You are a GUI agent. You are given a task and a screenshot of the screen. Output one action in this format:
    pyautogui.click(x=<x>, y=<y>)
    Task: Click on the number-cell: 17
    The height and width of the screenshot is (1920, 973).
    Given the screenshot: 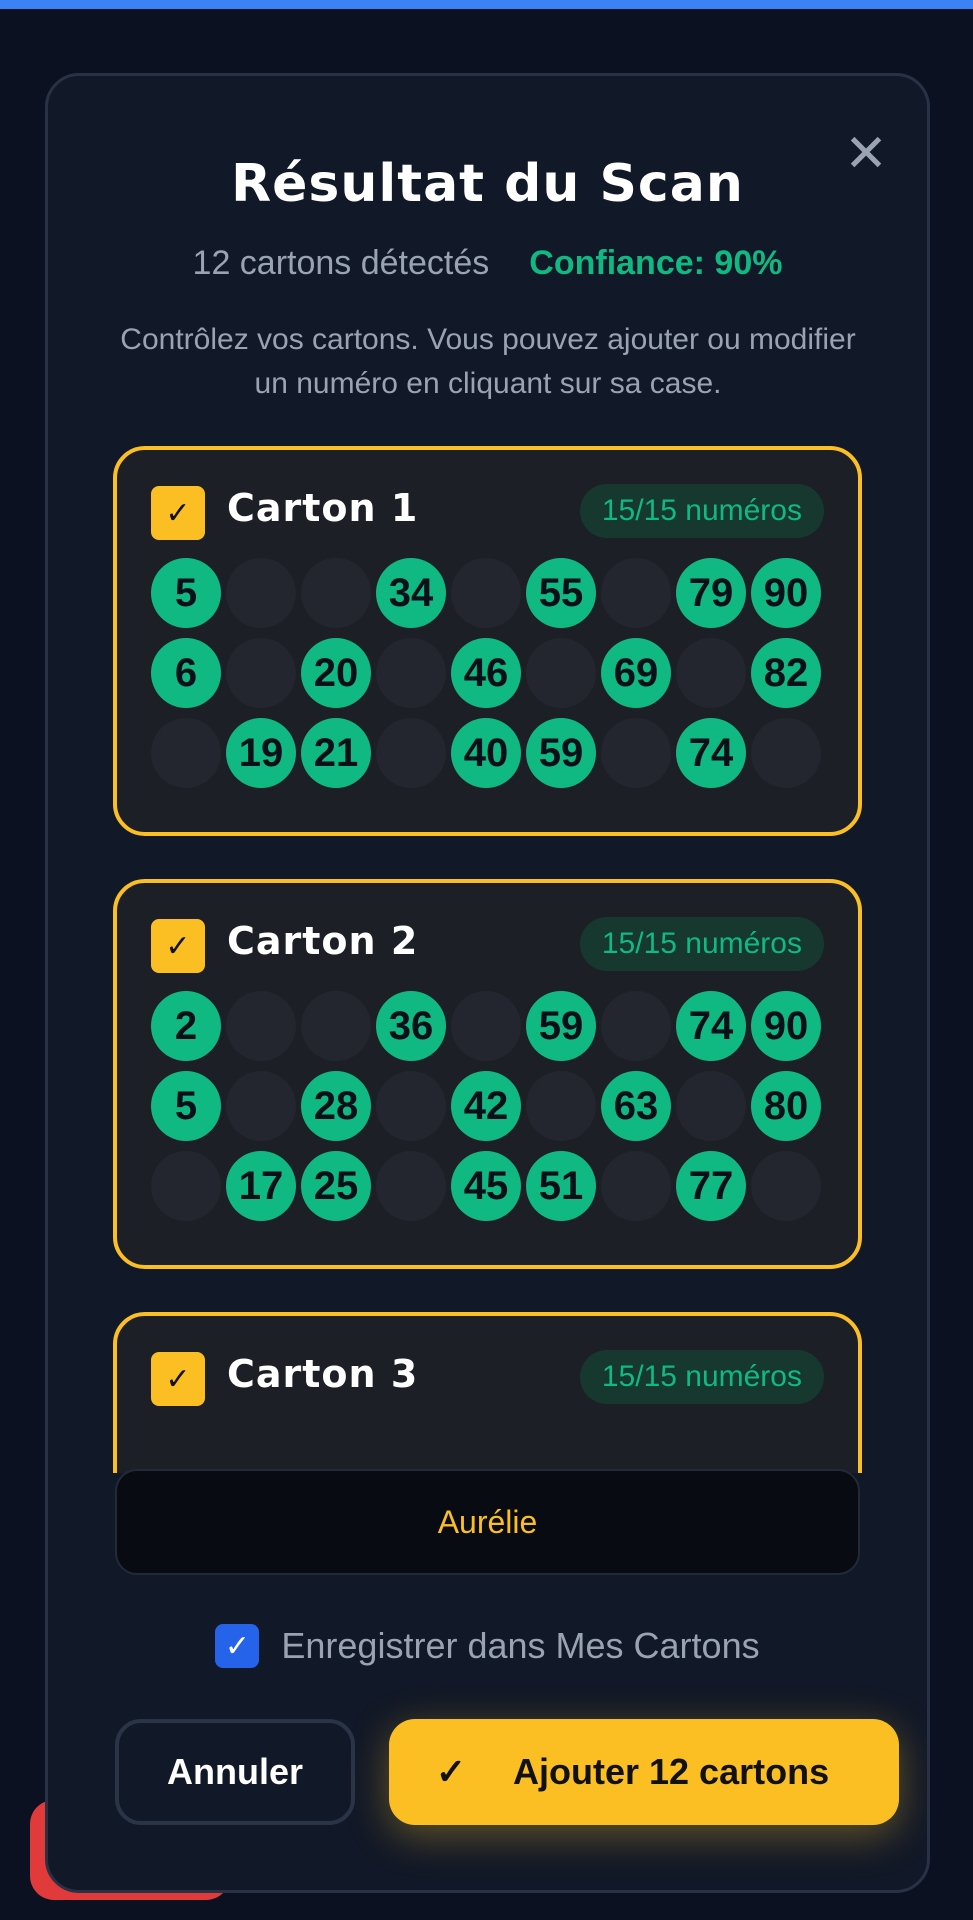 What is the action you would take?
    pyautogui.click(x=261, y=1186)
    